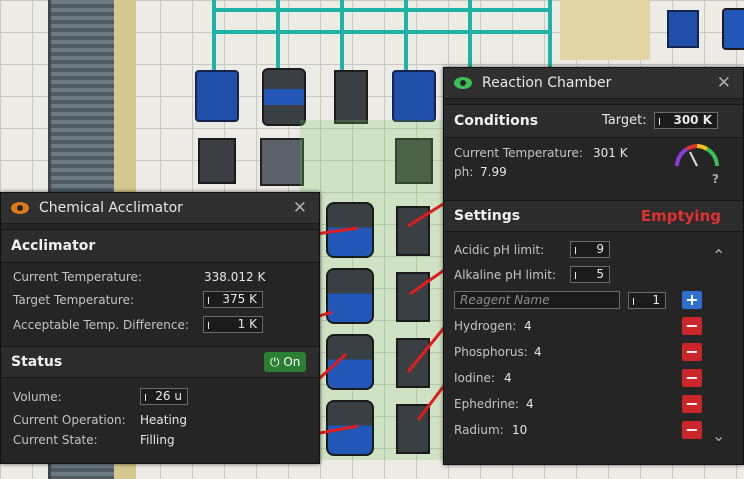 The height and width of the screenshot is (479, 744). What do you see at coordinates (624, 120) in the screenshot?
I see `target-label: Target:` at bounding box center [624, 120].